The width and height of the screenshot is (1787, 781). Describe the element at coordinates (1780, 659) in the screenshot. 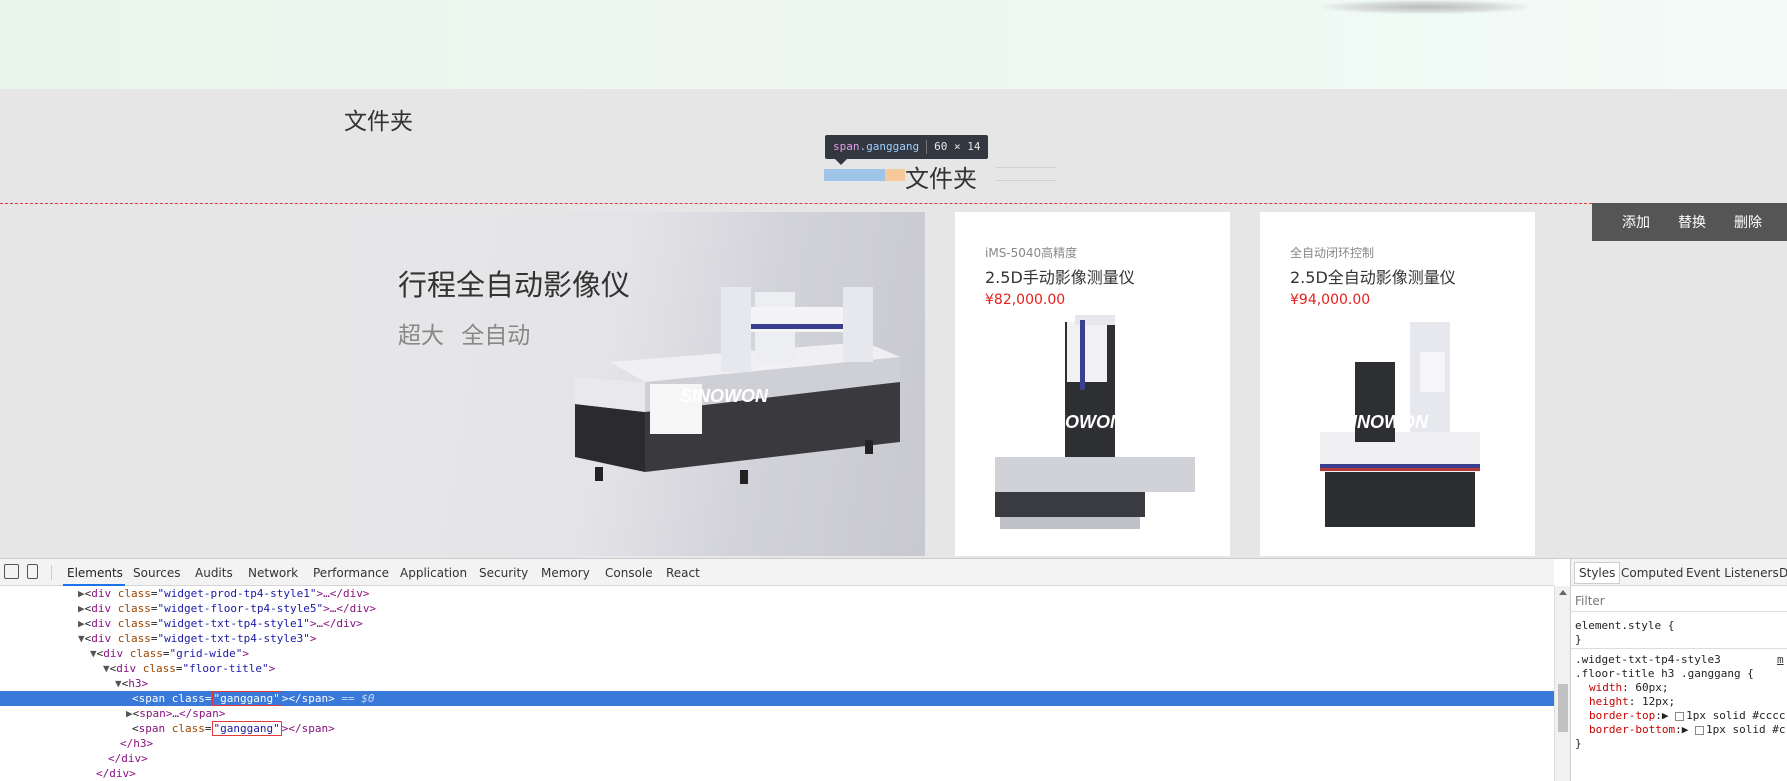

I see `rule-source-link: m` at that location.